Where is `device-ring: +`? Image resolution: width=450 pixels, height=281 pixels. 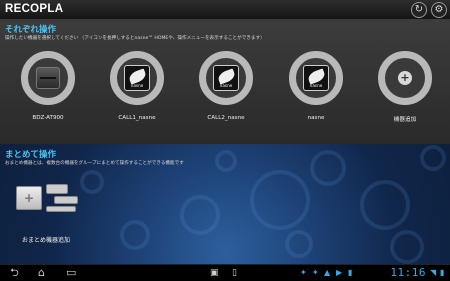
device-ring: + is located at coordinates (405, 78).